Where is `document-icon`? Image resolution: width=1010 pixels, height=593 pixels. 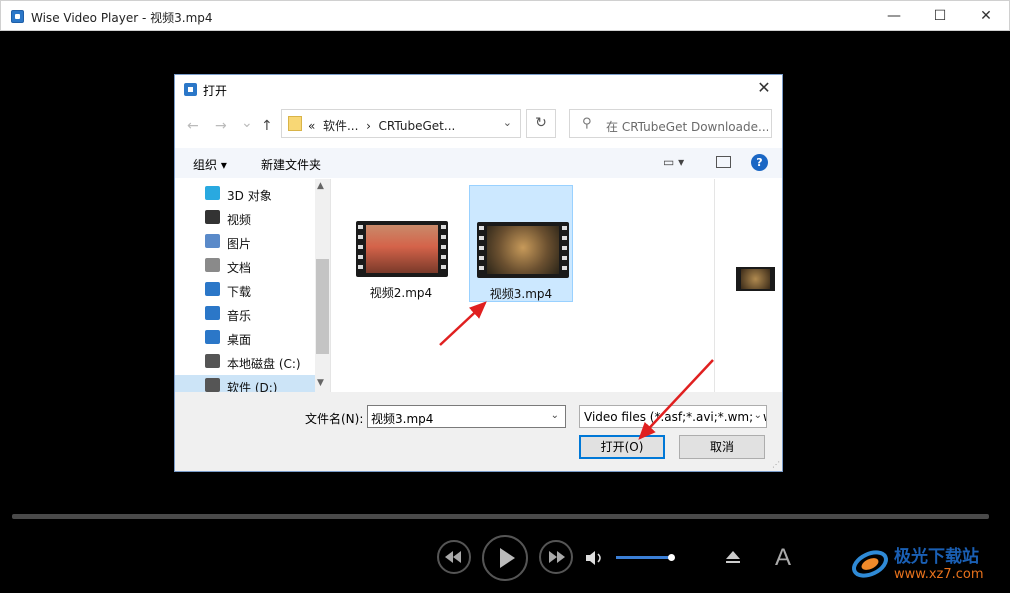 document-icon is located at coordinates (212, 265).